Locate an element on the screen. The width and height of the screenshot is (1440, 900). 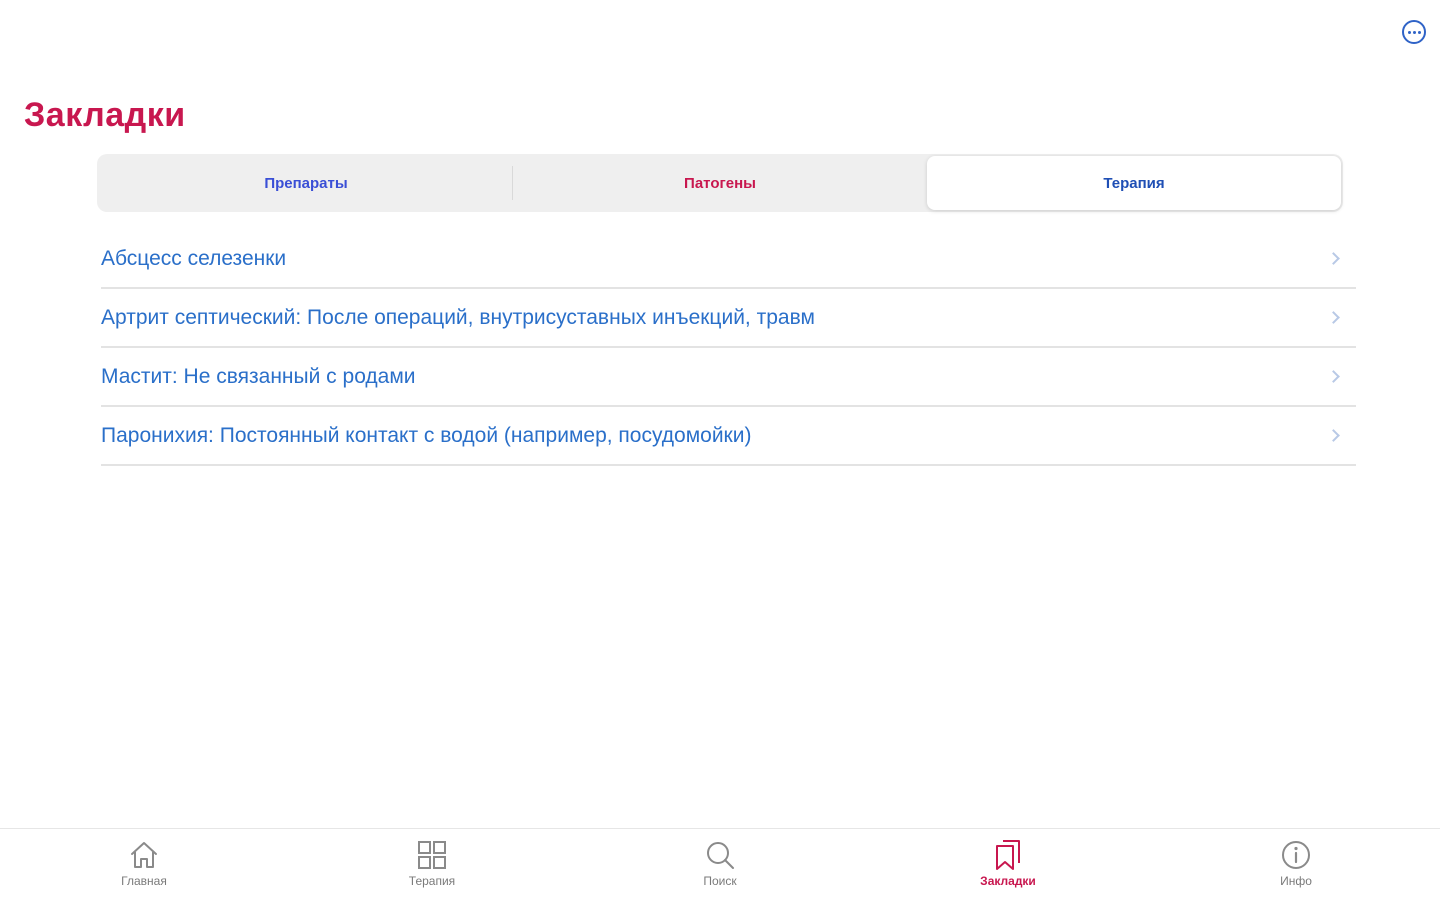
segment-pathogens-label: Патогены is located at coordinates (720, 183).